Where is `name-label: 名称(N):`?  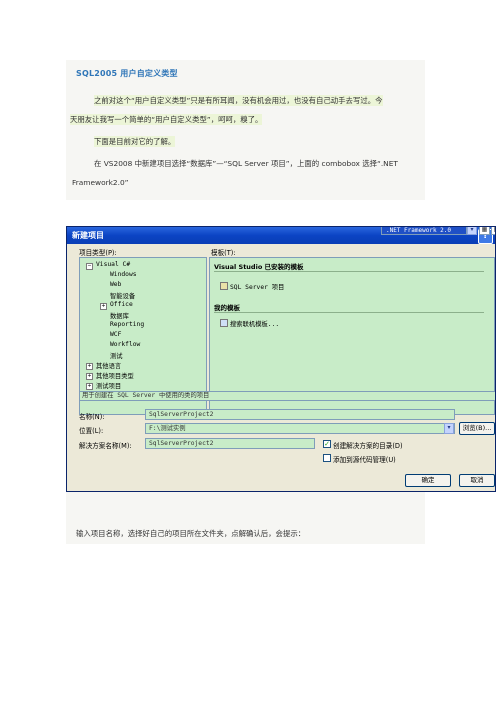 name-label: 名称(N): is located at coordinates (92, 417).